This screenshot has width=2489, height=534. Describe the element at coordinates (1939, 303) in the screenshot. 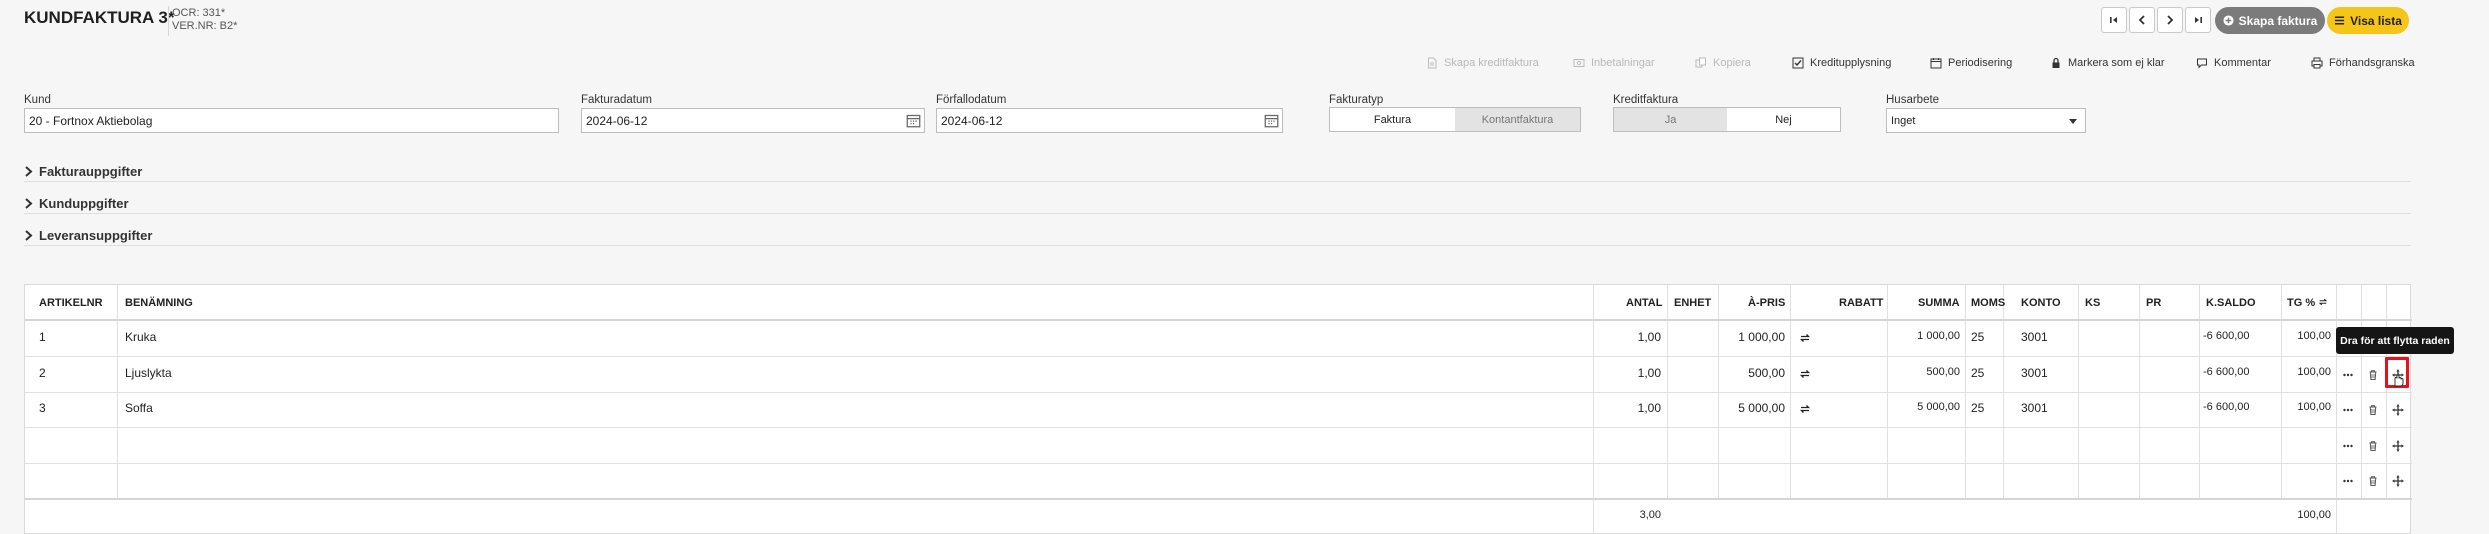

I see `col-summa: SUMMA` at that location.